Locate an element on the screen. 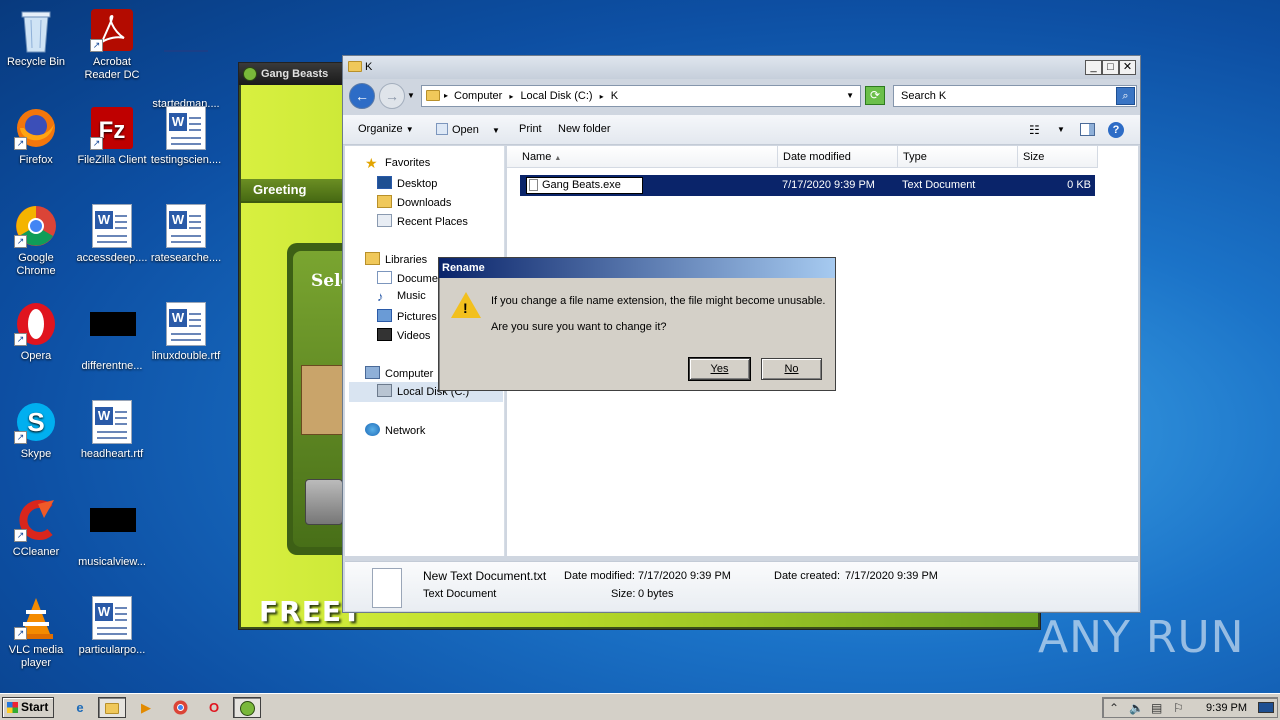  desktop-icon-label: FileZilla Client is located at coordinates (112, 160).